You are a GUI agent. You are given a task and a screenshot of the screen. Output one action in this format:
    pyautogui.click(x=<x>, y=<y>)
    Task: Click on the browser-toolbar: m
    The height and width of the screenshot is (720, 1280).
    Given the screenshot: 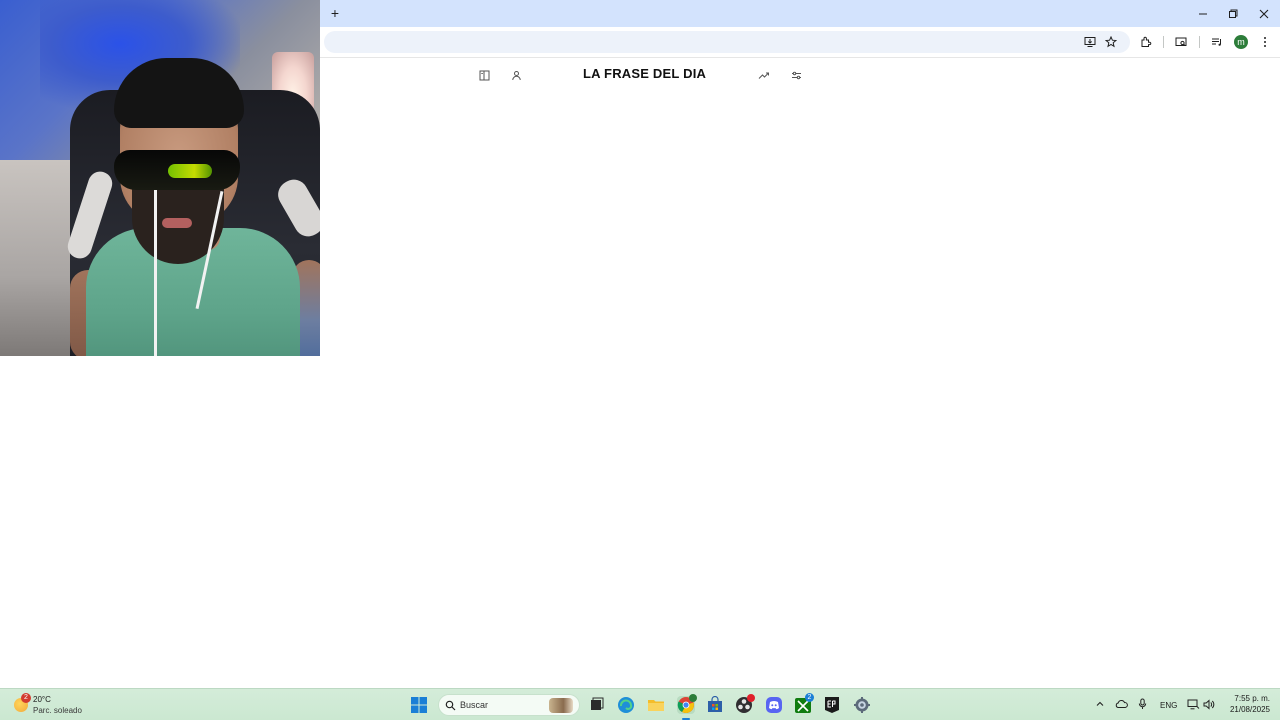 What is the action you would take?
    pyautogui.click(x=800, y=42)
    